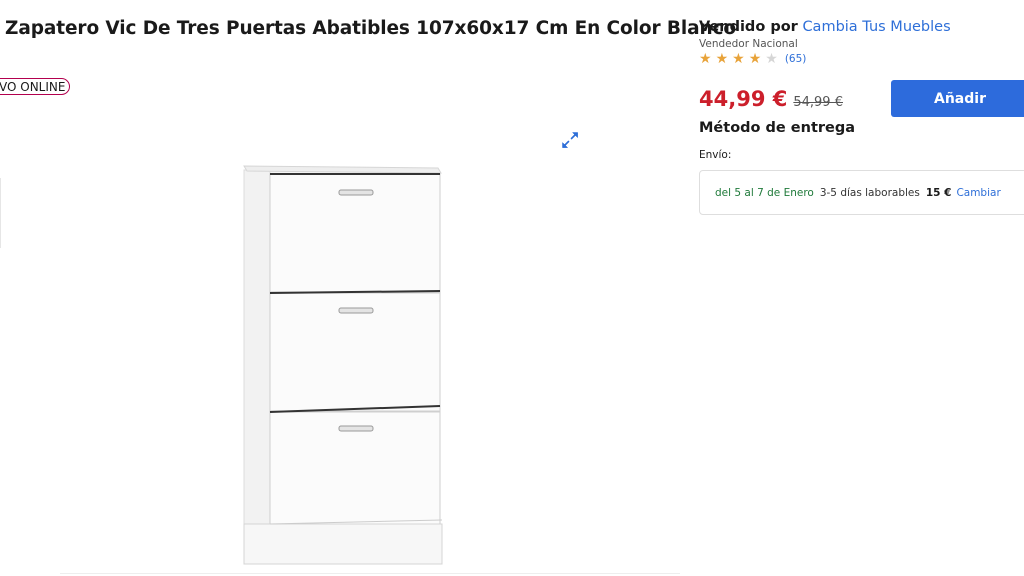  I want to click on gallery-divider, so click(370, 573).